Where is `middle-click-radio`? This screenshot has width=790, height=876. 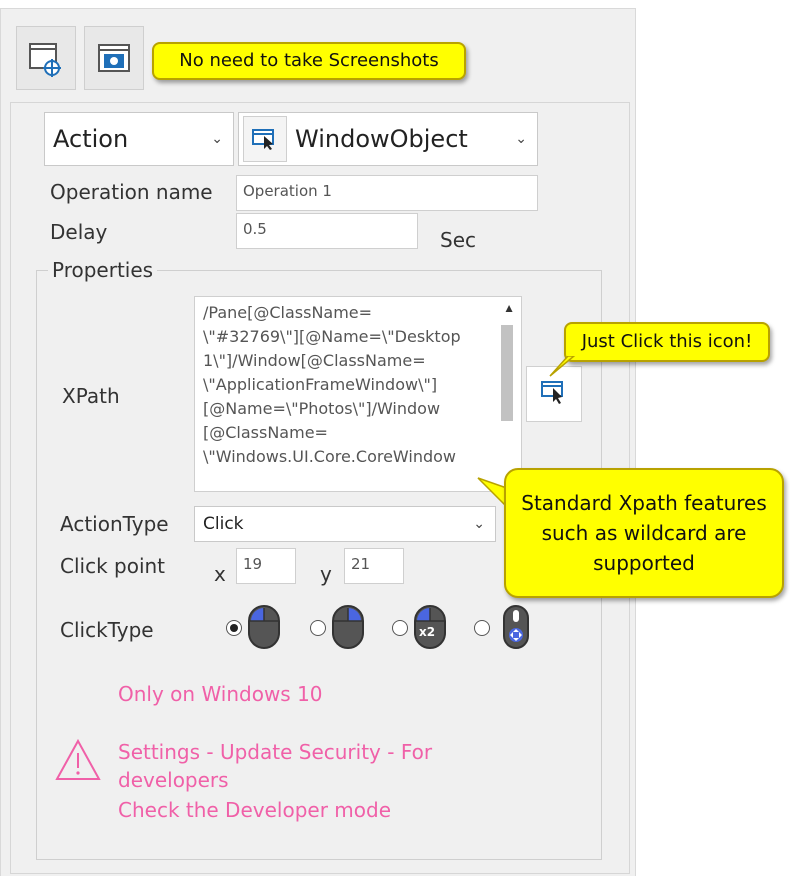
middle-click-radio is located at coordinates (482, 628).